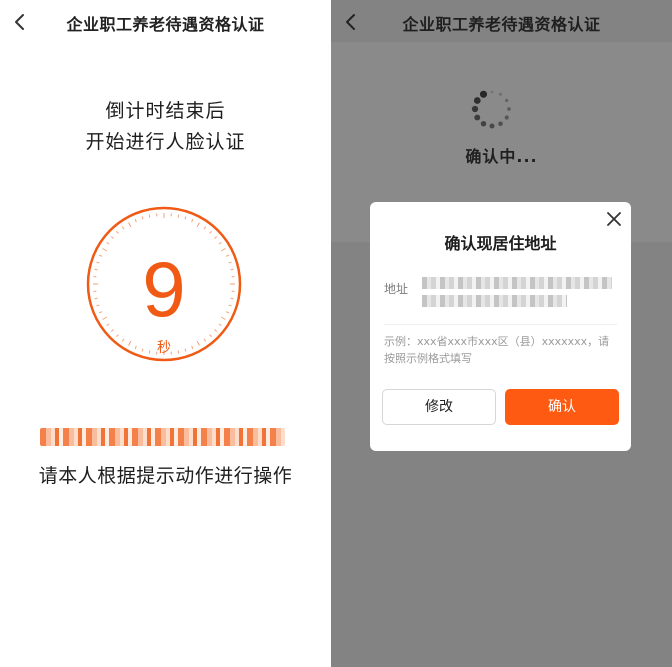 Image resolution: width=672 pixels, height=667 pixels. I want to click on countdown-dial-graphic: 9 秒, so click(164, 284).